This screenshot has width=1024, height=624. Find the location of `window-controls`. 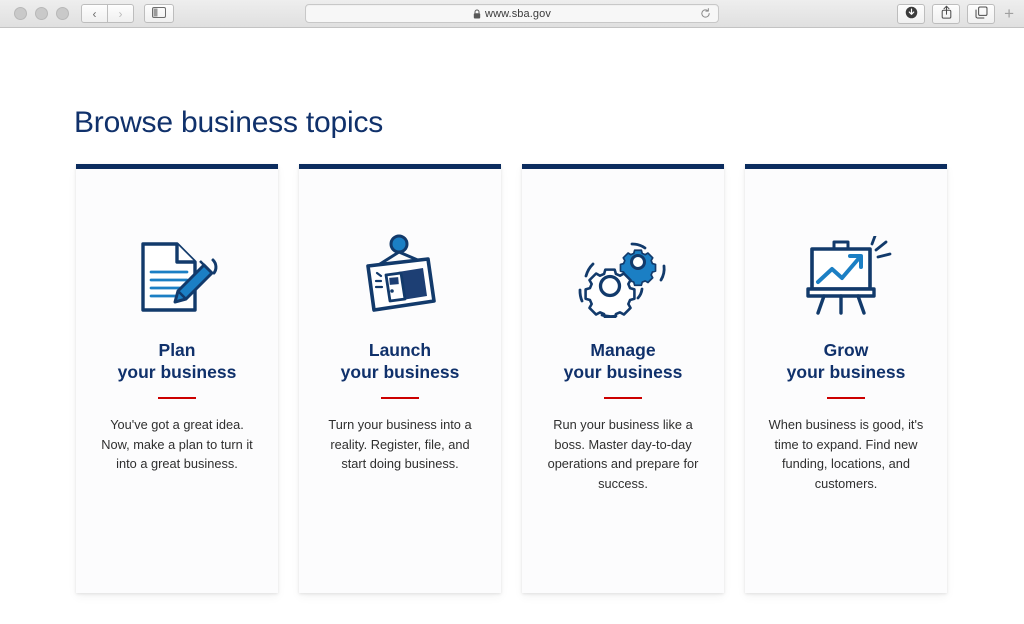

window-controls is located at coordinates (41, 13).